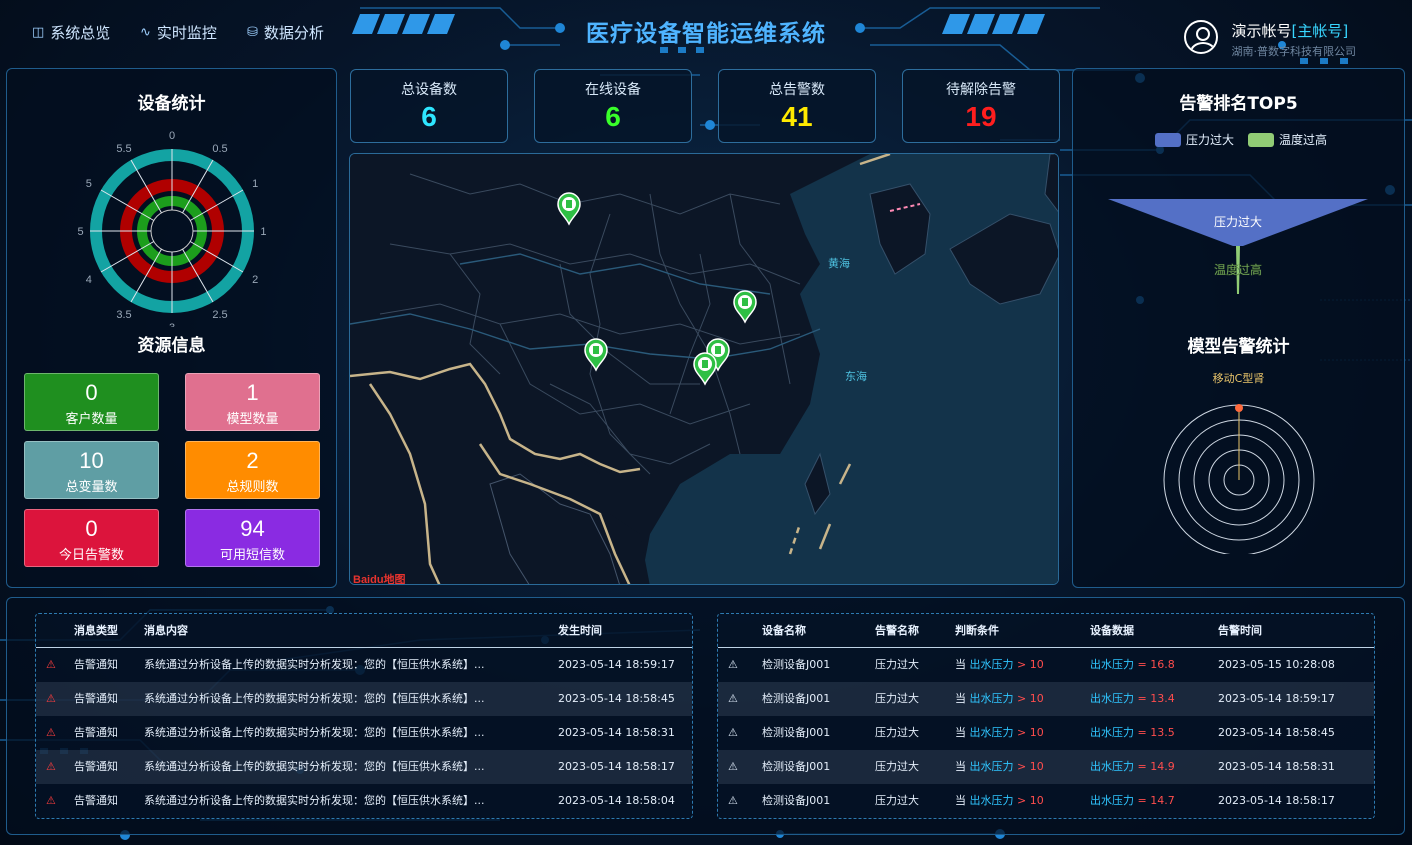 This screenshot has height=845, width=1412. I want to click on tile-label: 客户数量, so click(91, 419).